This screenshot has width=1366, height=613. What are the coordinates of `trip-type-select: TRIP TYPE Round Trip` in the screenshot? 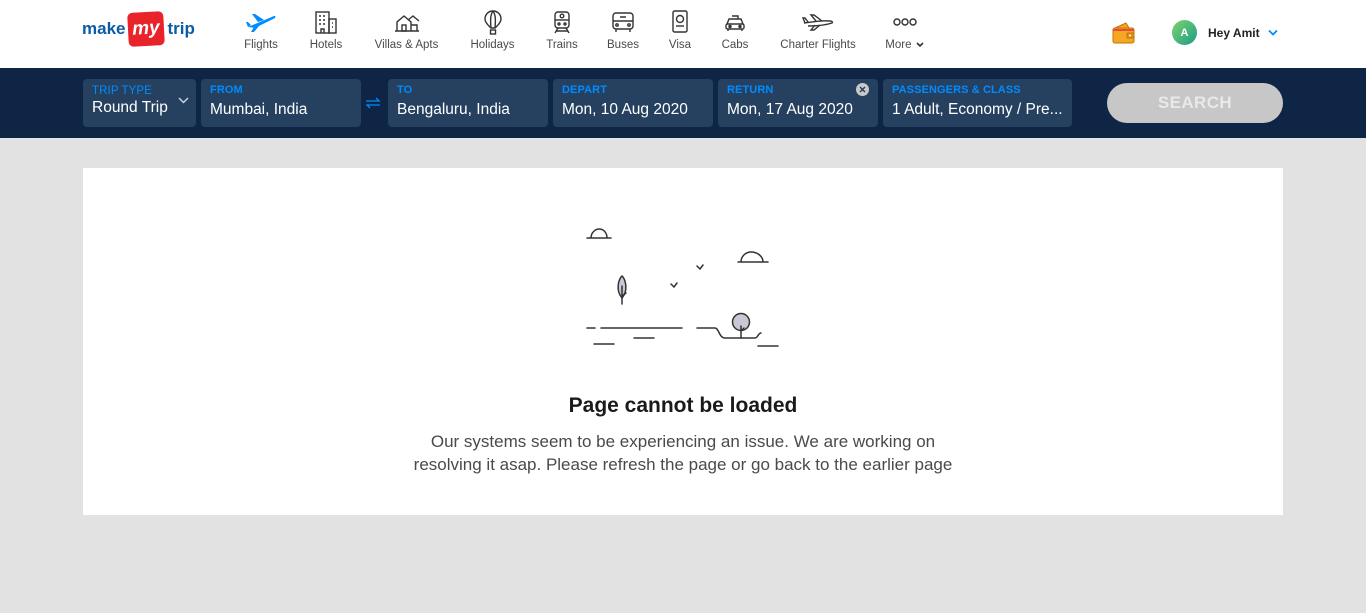 It's located at (139, 103).